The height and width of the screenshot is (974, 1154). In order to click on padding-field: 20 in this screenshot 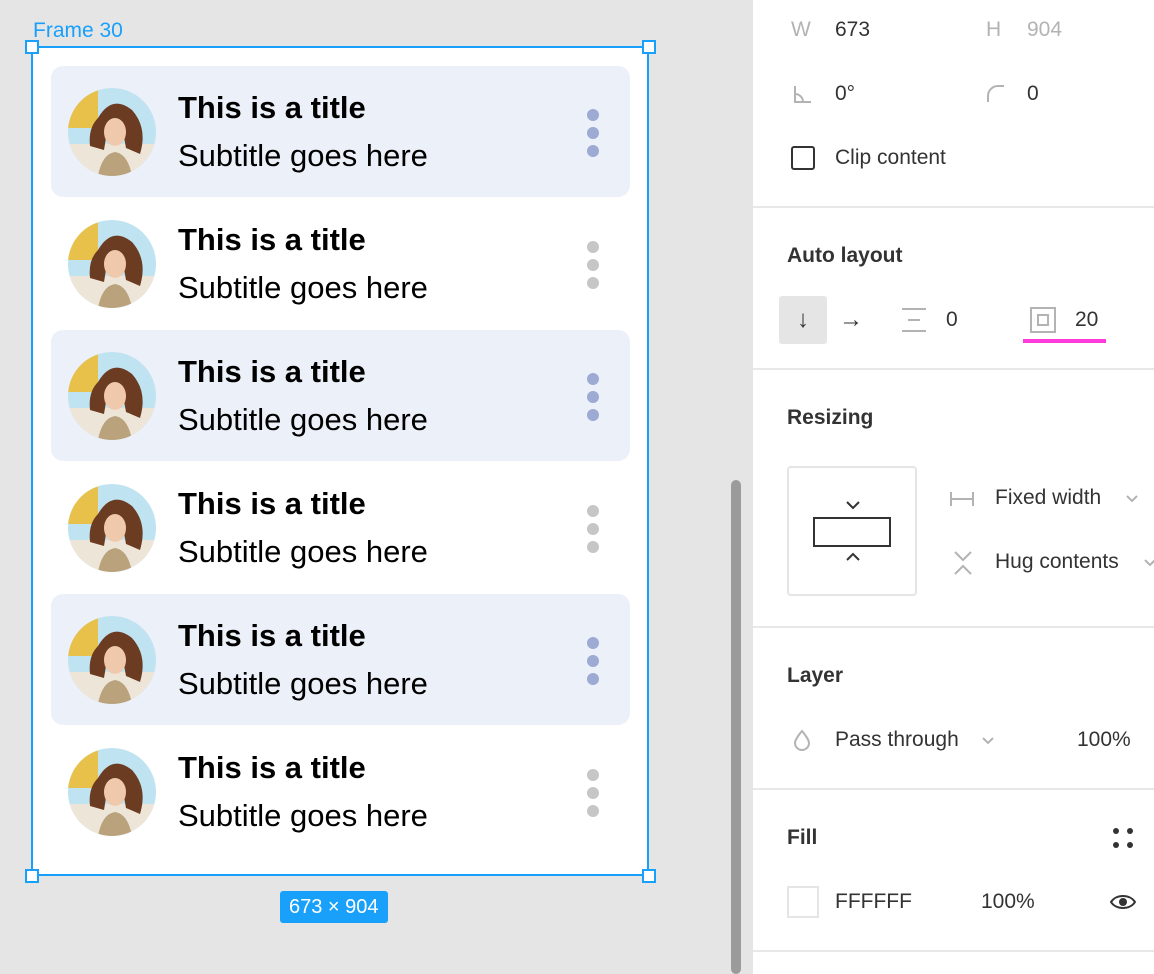, I will do `click(1086, 320)`.